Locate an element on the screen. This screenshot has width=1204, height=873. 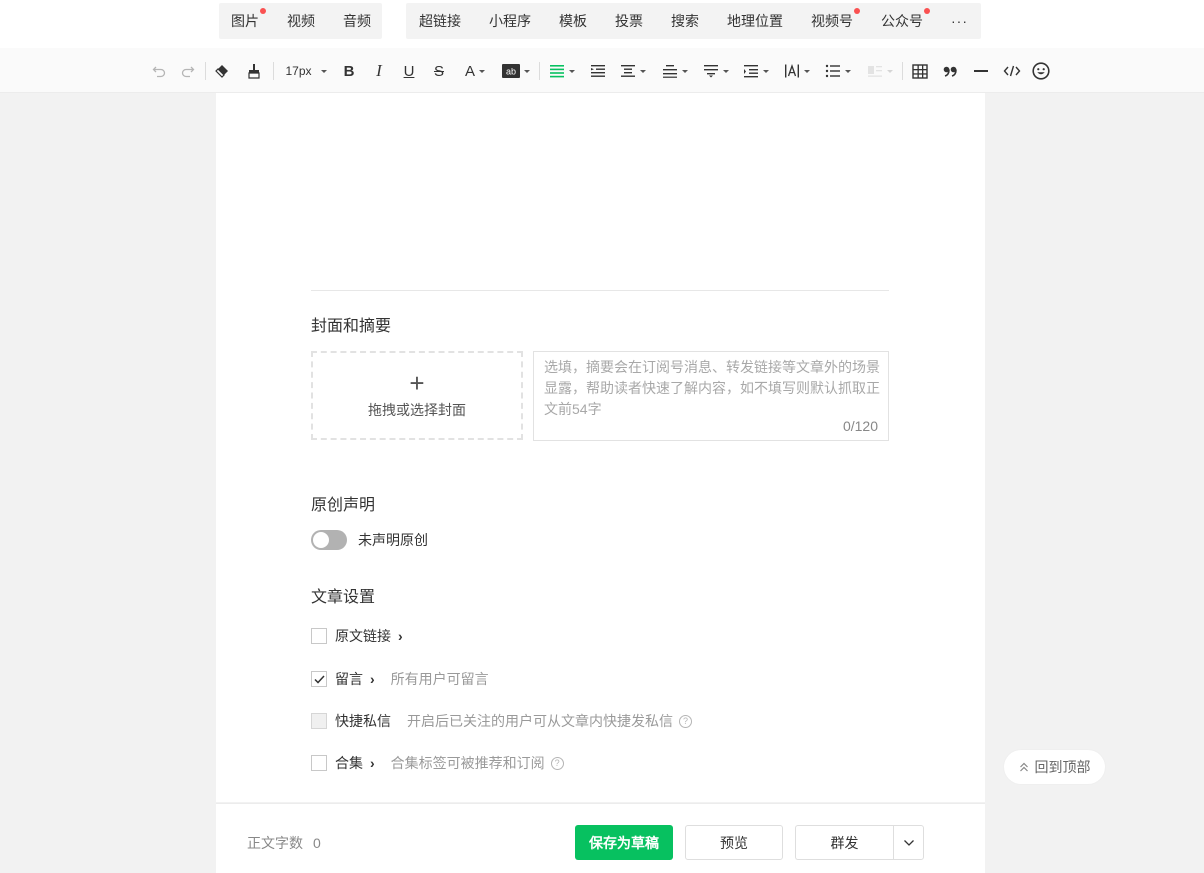
content-insert-group: 超链接 小程序 模板 投票 搜索 地理位置 视频号 公众号 ··· is located at coordinates (693, 21).